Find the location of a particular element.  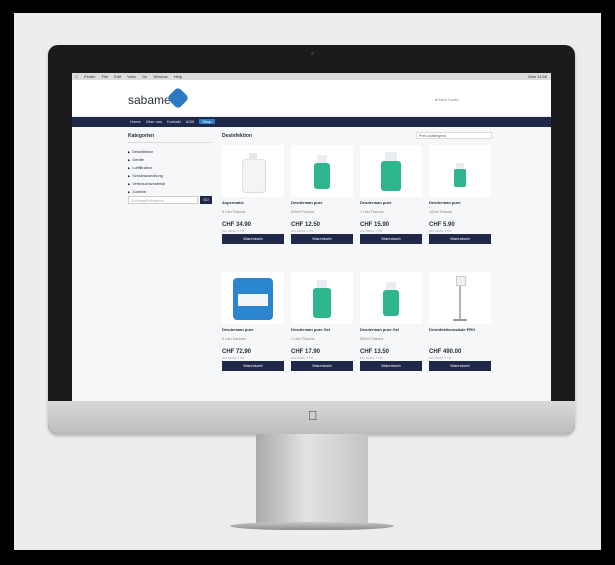

category-item: Luftfiltration is located at coordinates (170, 168).